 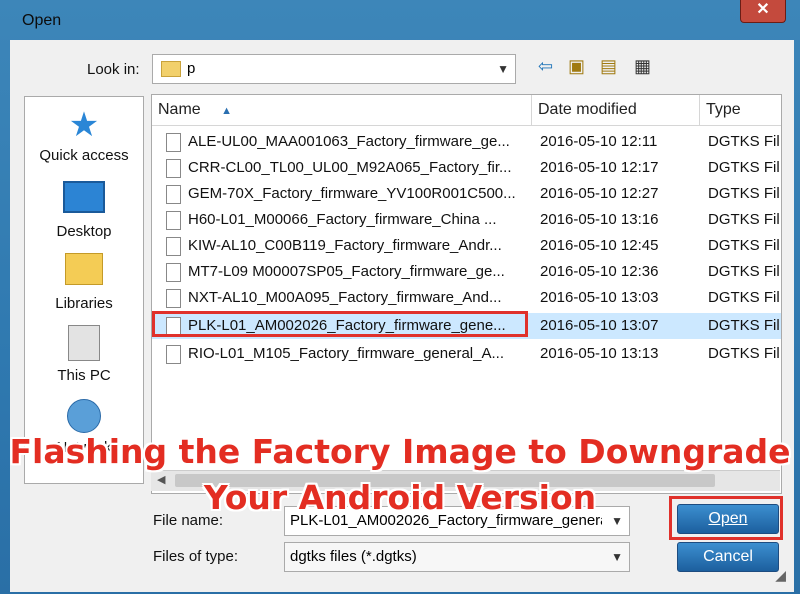 What do you see at coordinates (545, 66) in the screenshot?
I see `back-arrow-icon: ⇦` at bounding box center [545, 66].